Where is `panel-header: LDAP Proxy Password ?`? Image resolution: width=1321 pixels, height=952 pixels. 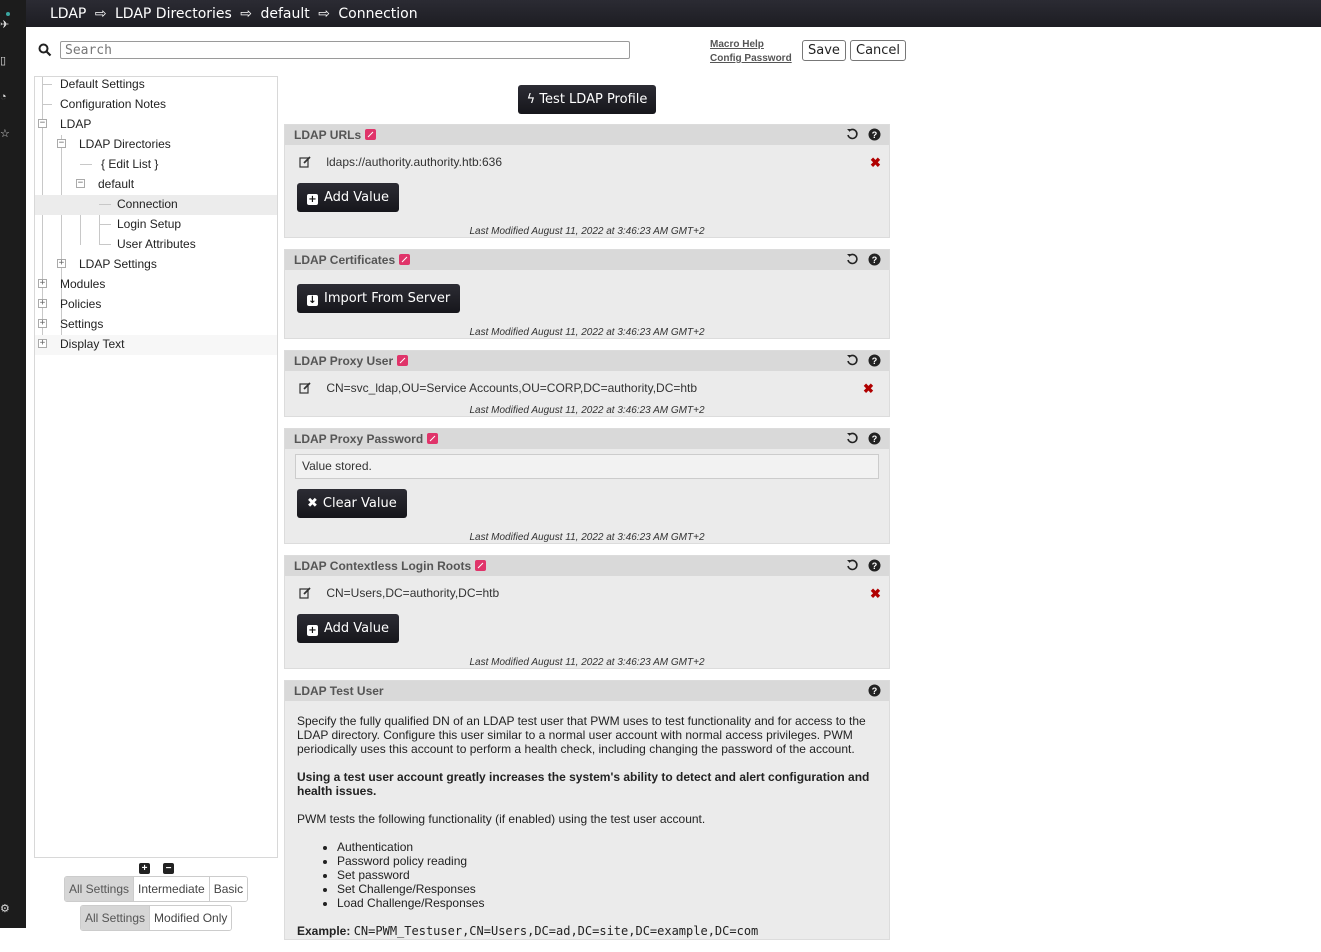 panel-header: LDAP Proxy Password ? is located at coordinates (587, 439).